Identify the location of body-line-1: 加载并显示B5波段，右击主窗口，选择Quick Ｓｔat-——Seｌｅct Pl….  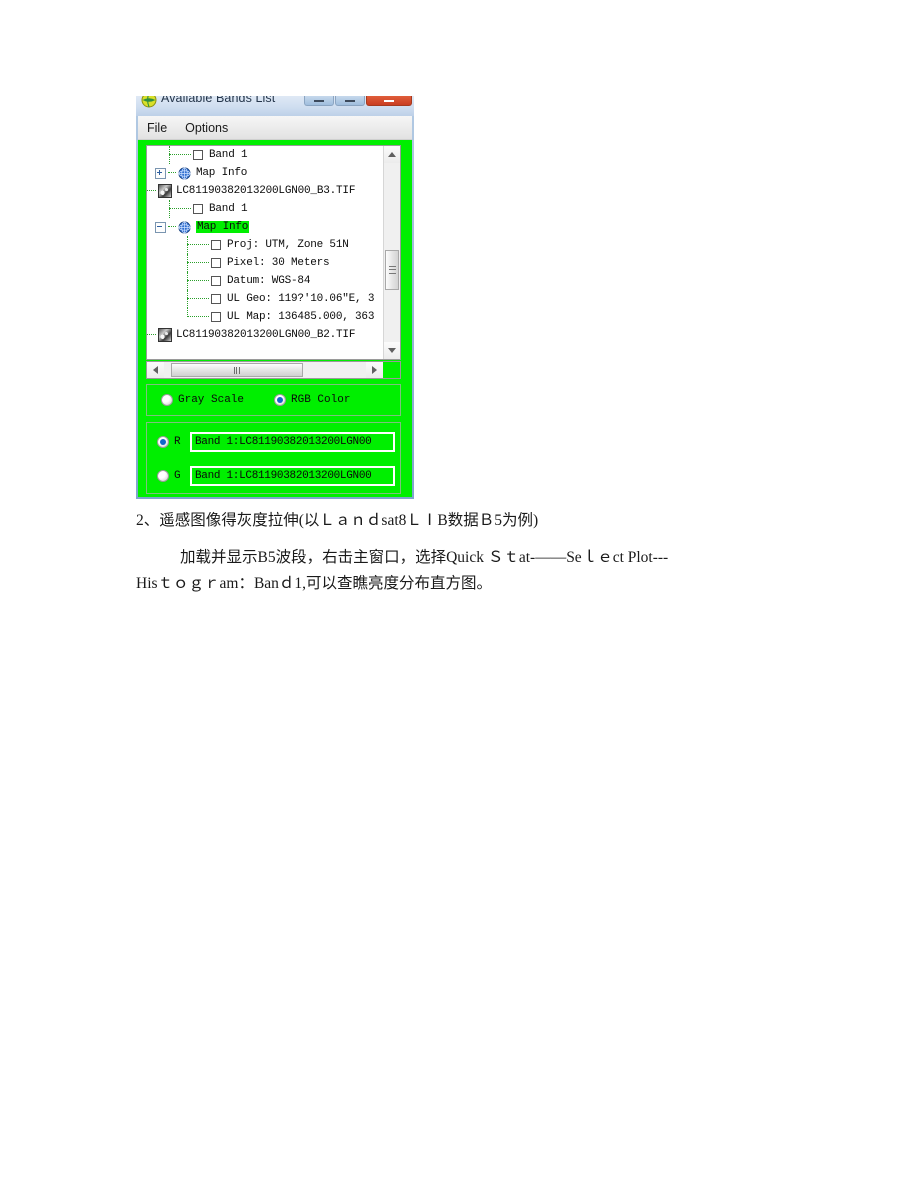
(424, 557).